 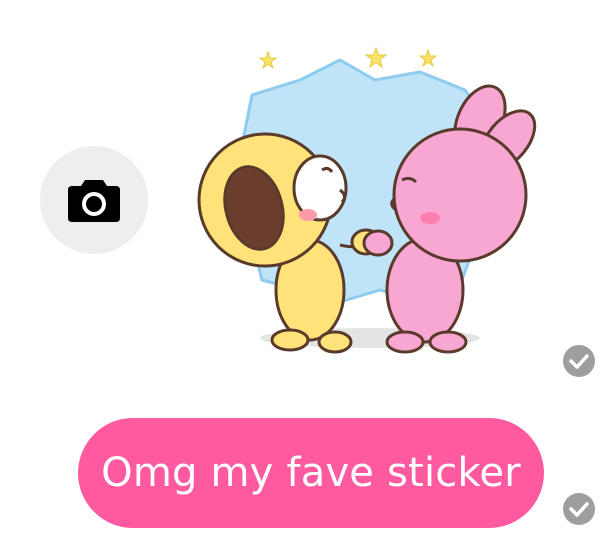 I want to click on message-text: Omg my fave sticker, so click(x=311, y=473).